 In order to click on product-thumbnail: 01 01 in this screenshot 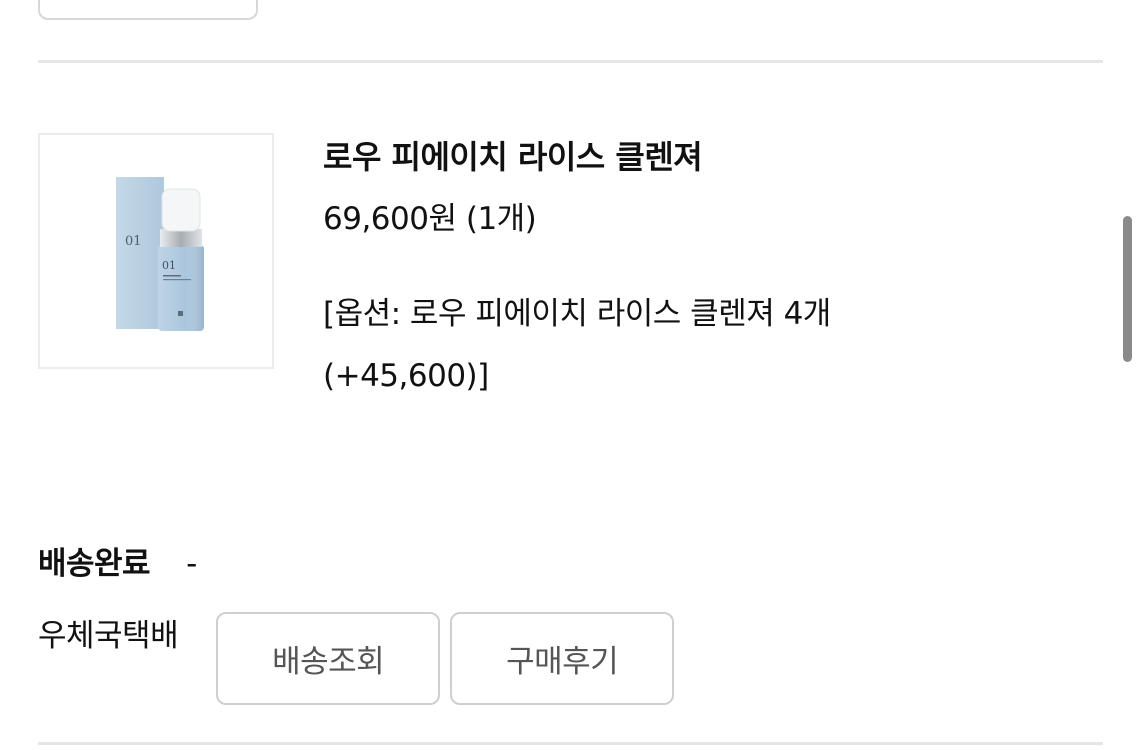, I will do `click(156, 251)`.